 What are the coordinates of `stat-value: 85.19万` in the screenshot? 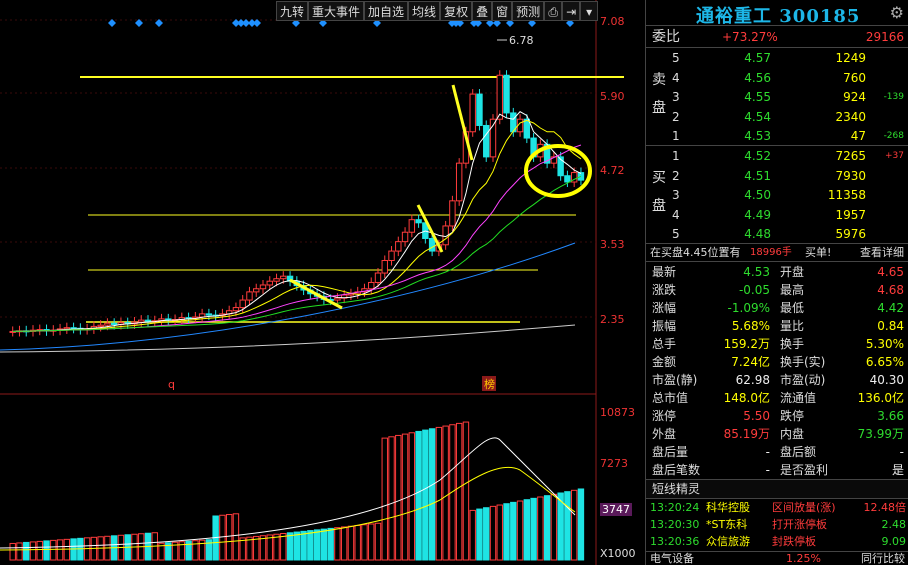 It's located at (746, 434).